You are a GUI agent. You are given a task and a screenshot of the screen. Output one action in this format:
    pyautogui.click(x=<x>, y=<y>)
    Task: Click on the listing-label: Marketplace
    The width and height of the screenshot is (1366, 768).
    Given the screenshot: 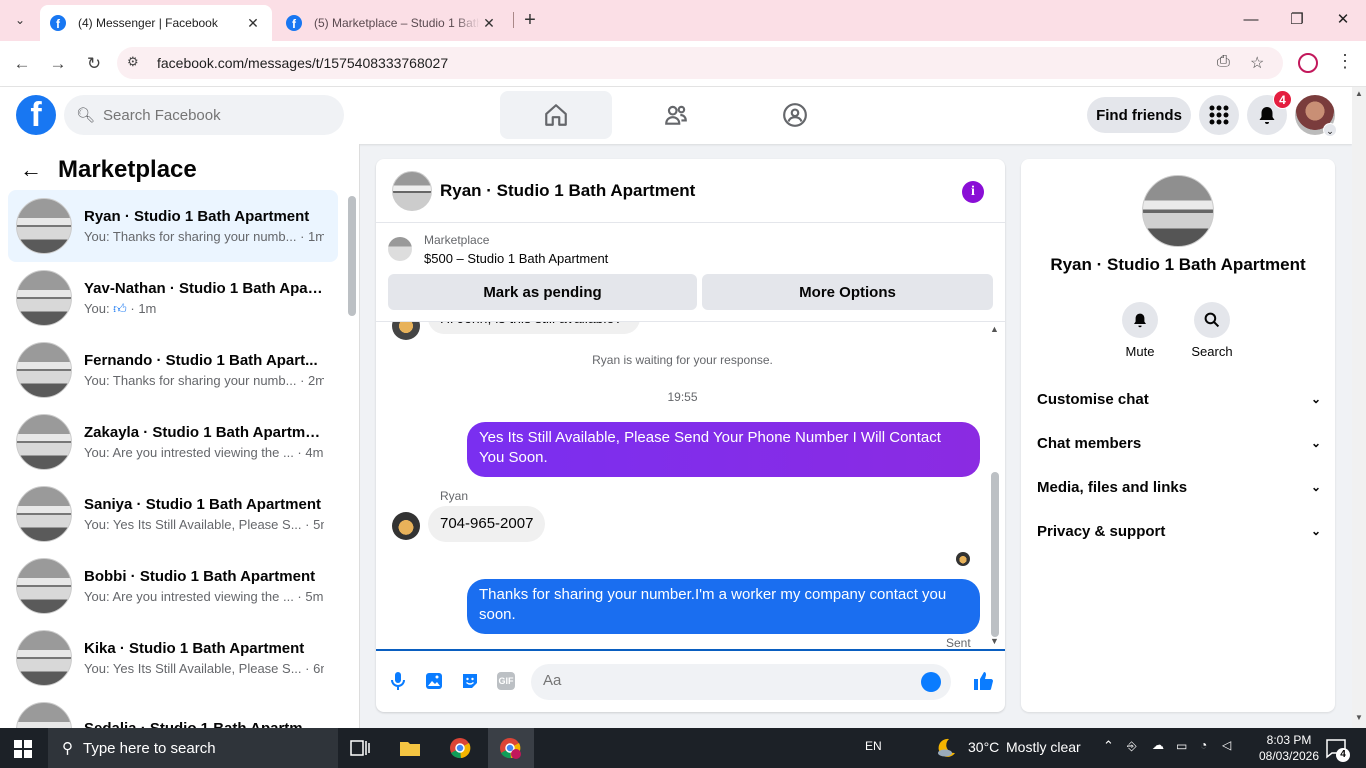 What is the action you would take?
    pyautogui.click(x=457, y=240)
    